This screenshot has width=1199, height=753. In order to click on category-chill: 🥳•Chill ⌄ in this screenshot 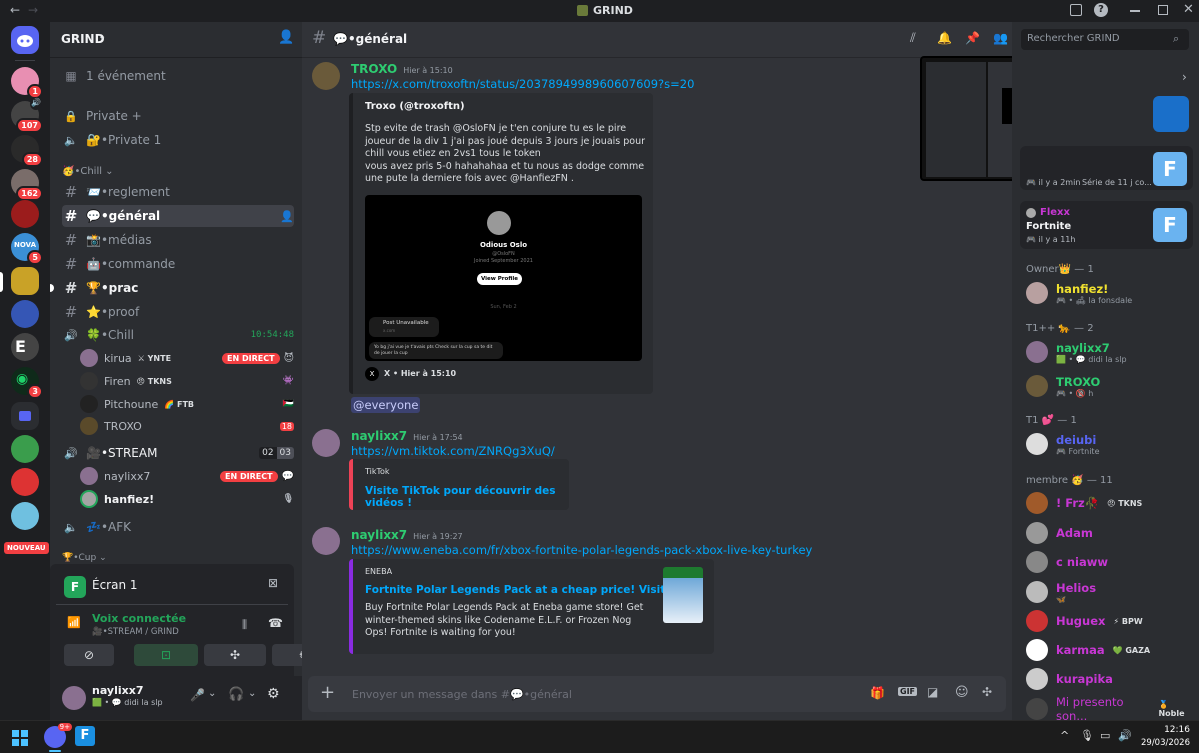, I will do `click(88, 171)`.